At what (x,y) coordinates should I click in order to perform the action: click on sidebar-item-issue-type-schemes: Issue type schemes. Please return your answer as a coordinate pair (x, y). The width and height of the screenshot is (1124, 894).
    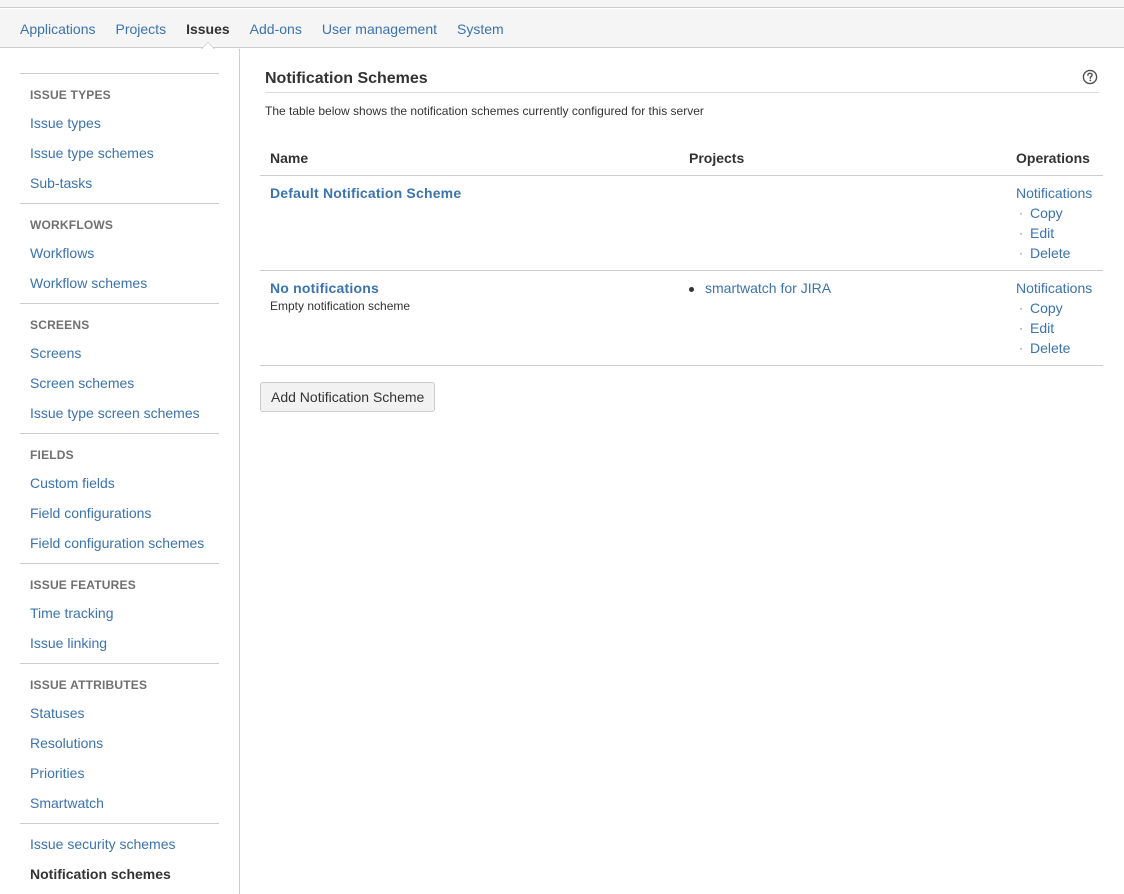
    Looking at the image, I should click on (92, 153).